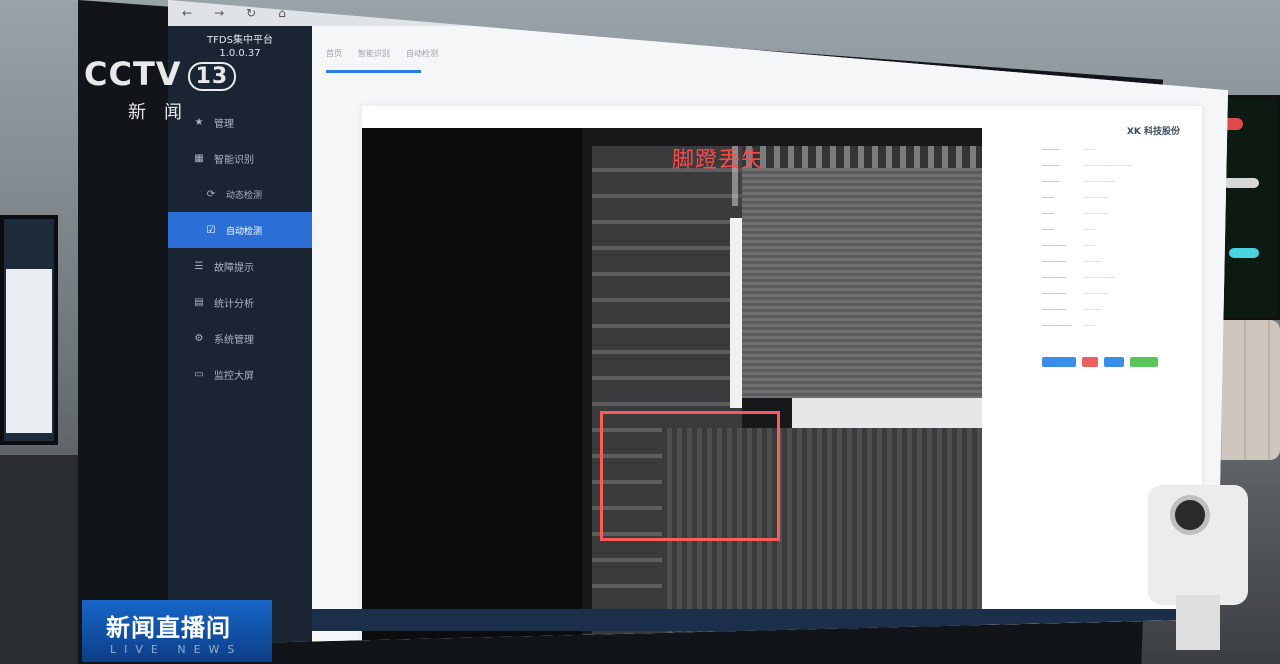 The width and height of the screenshot is (1280, 664). I want to click on camera-lens-icon, so click(1190, 515).